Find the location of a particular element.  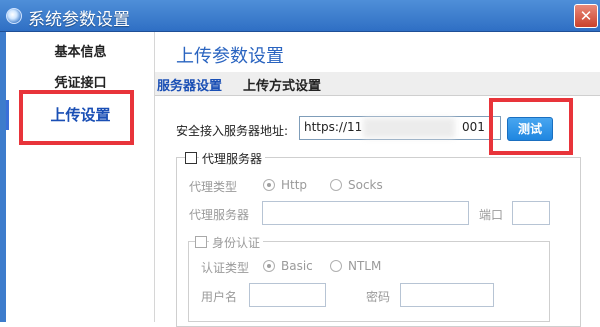

proxy-server-input is located at coordinates (365, 213).